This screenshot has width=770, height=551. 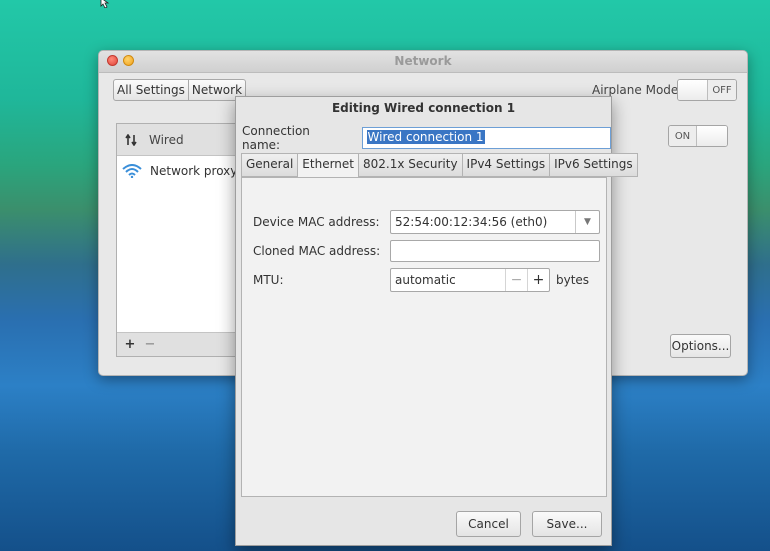 What do you see at coordinates (131, 139) in the screenshot?
I see `wired-arrows-icon` at bounding box center [131, 139].